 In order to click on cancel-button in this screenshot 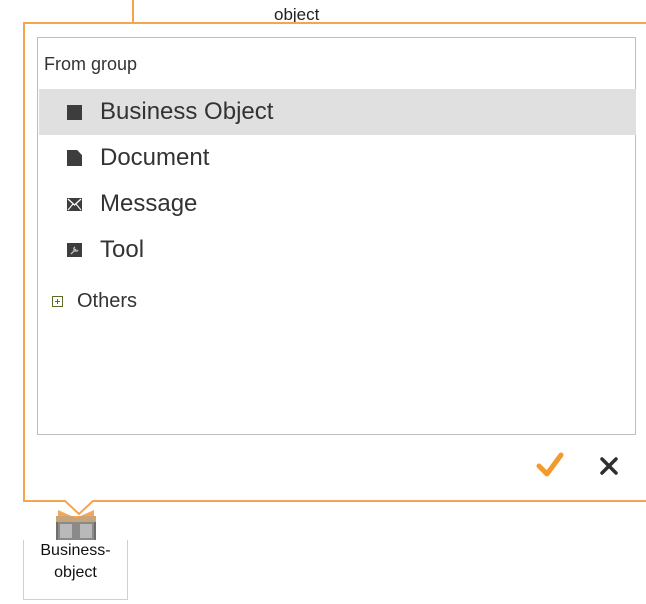, I will do `click(609, 466)`.